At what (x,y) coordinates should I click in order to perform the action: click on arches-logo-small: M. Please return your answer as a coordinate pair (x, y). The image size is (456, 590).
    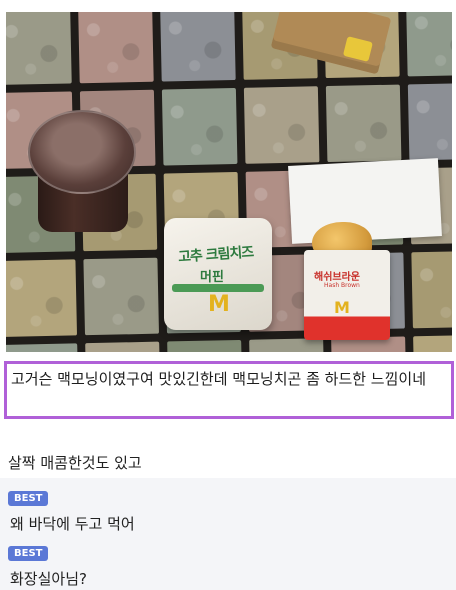
    Looking at the image, I should click on (342, 307).